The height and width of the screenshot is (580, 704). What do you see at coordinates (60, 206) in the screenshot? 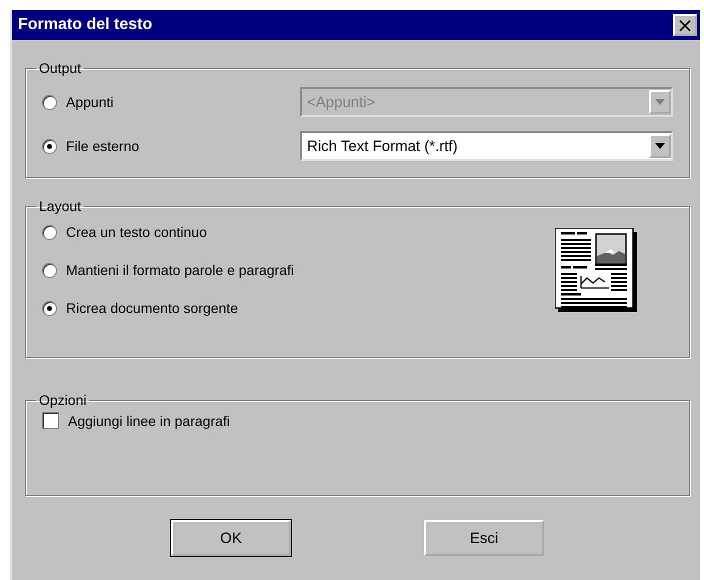
I see `group-title: Layout` at bounding box center [60, 206].